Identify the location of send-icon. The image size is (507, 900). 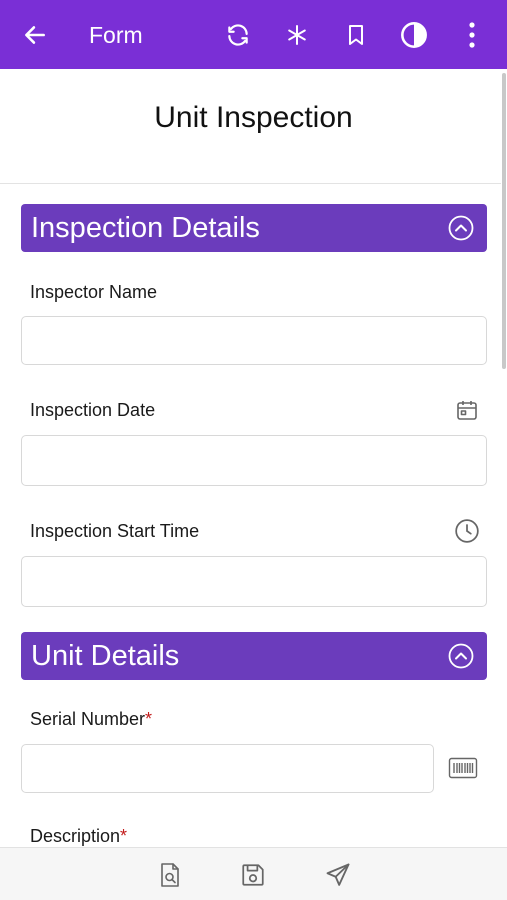
(338, 875).